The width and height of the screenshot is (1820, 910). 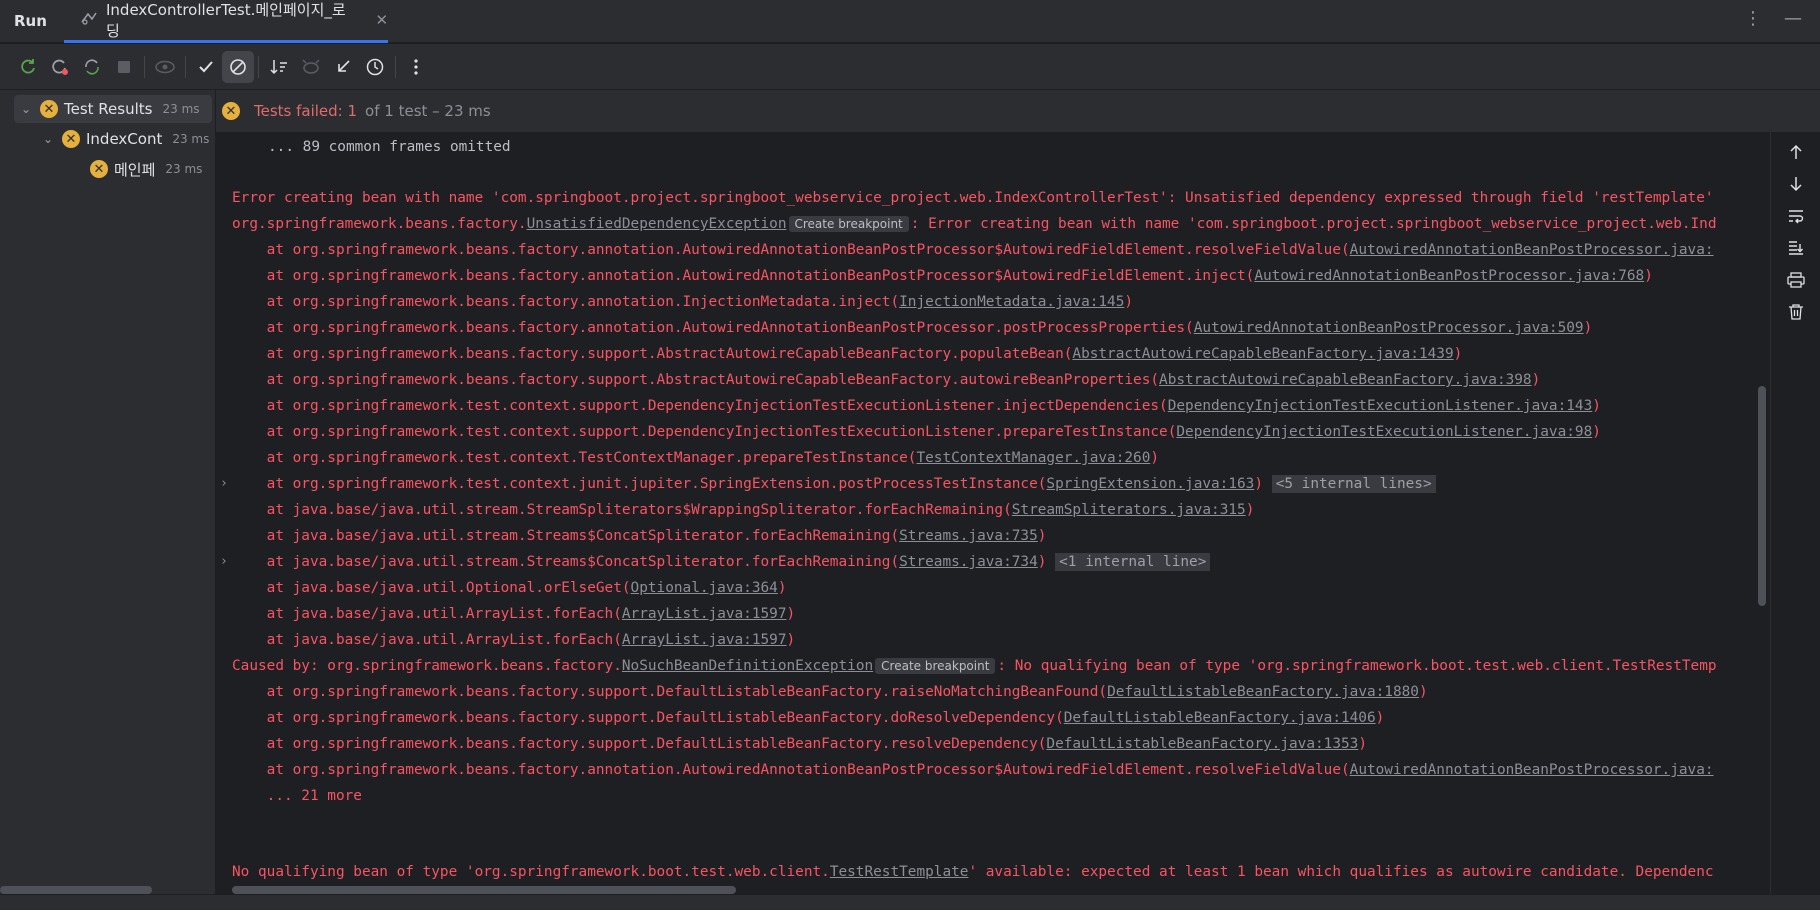 What do you see at coordinates (238, 66) in the screenshot?
I see `show-ignored-icon` at bounding box center [238, 66].